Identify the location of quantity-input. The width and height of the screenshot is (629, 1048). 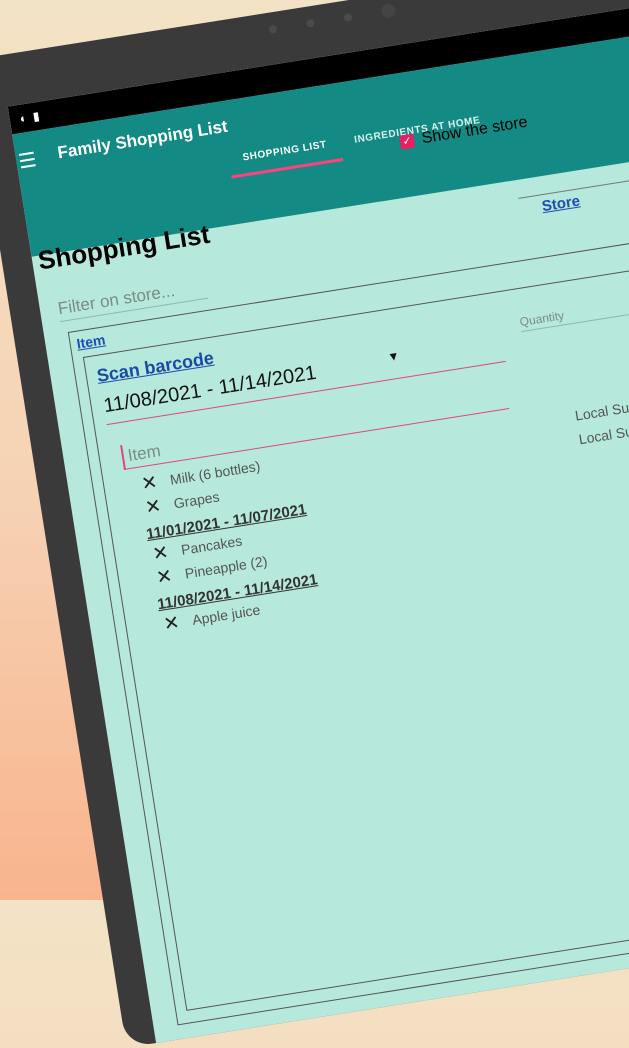
(573, 310).